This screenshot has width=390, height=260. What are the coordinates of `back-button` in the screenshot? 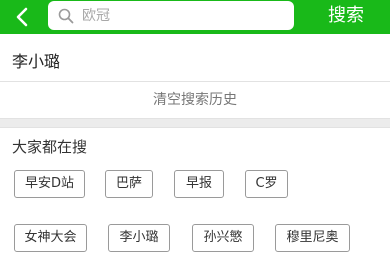 It's located at (22, 17).